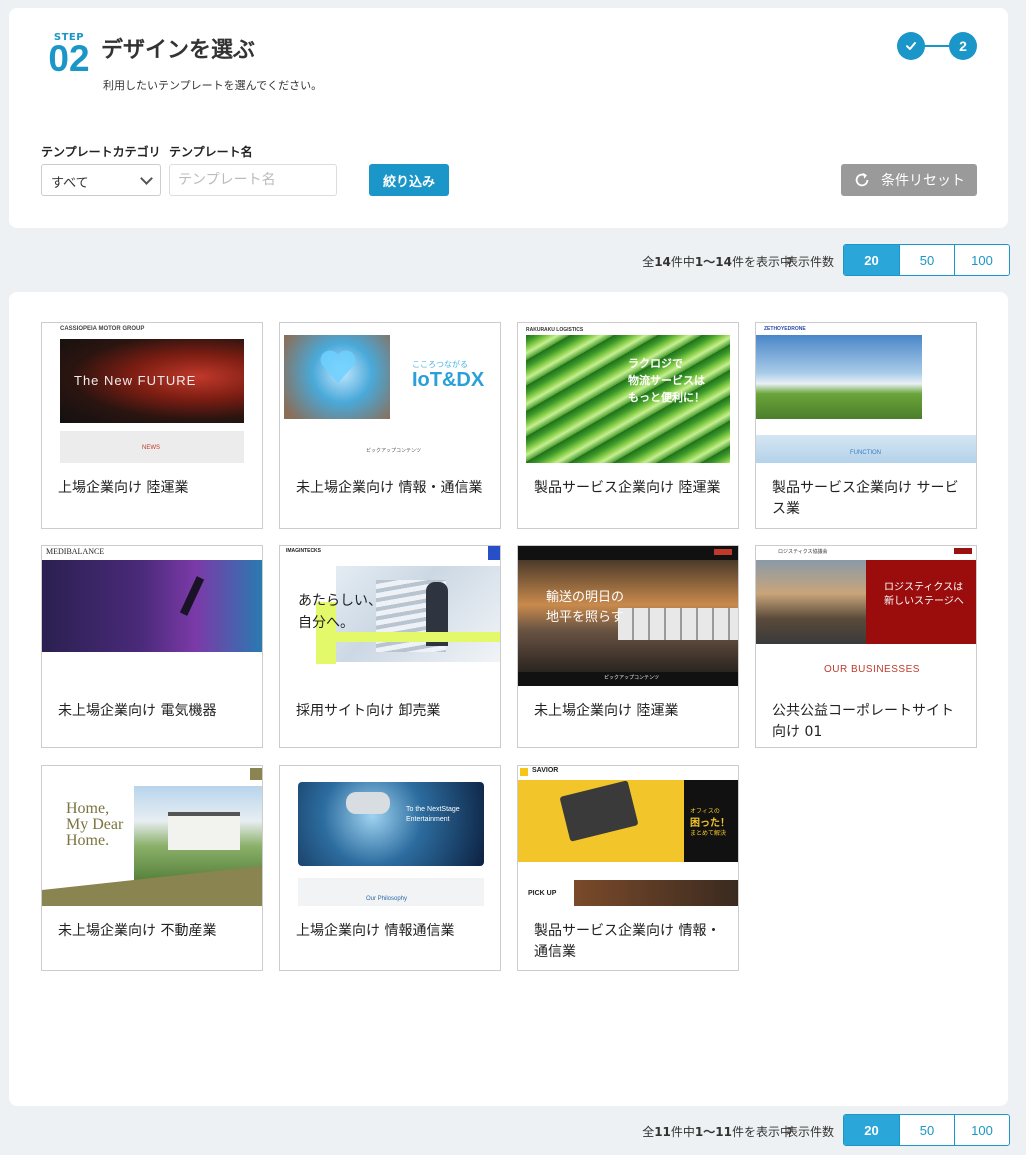  I want to click on step-progress: 2, so click(937, 46).